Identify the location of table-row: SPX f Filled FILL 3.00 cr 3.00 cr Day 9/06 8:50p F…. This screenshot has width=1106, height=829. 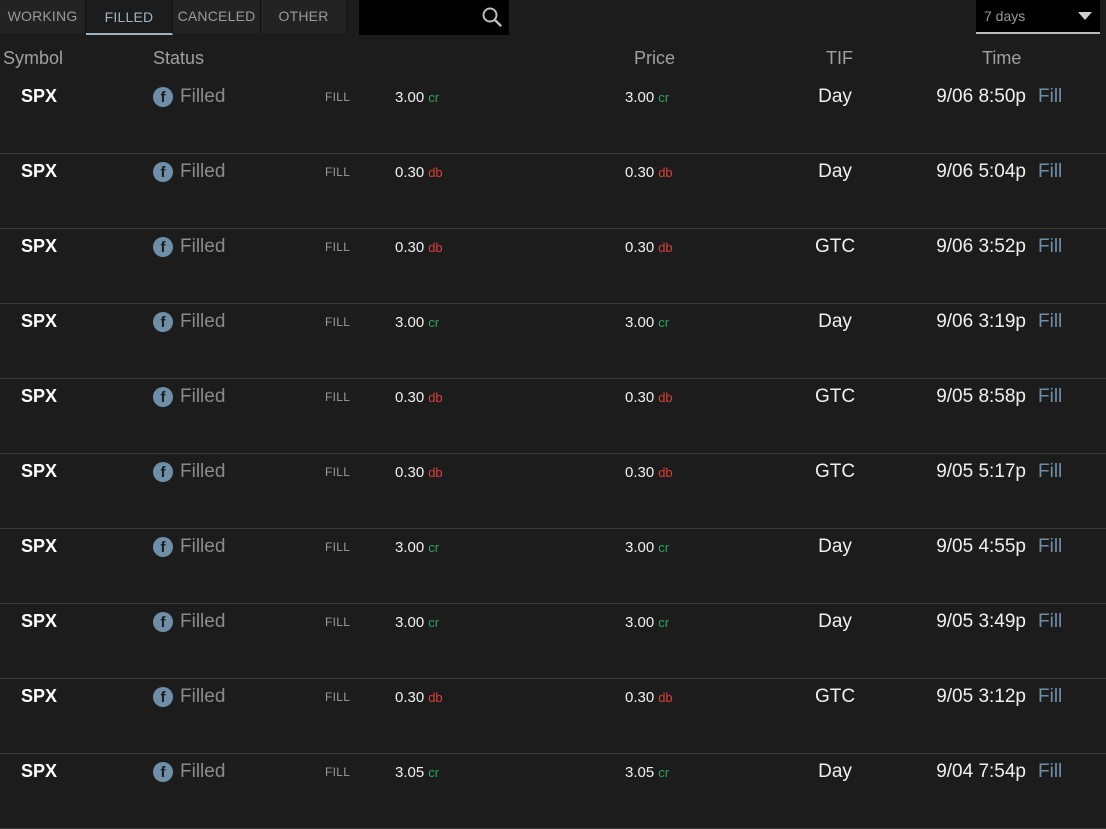
(553, 116).